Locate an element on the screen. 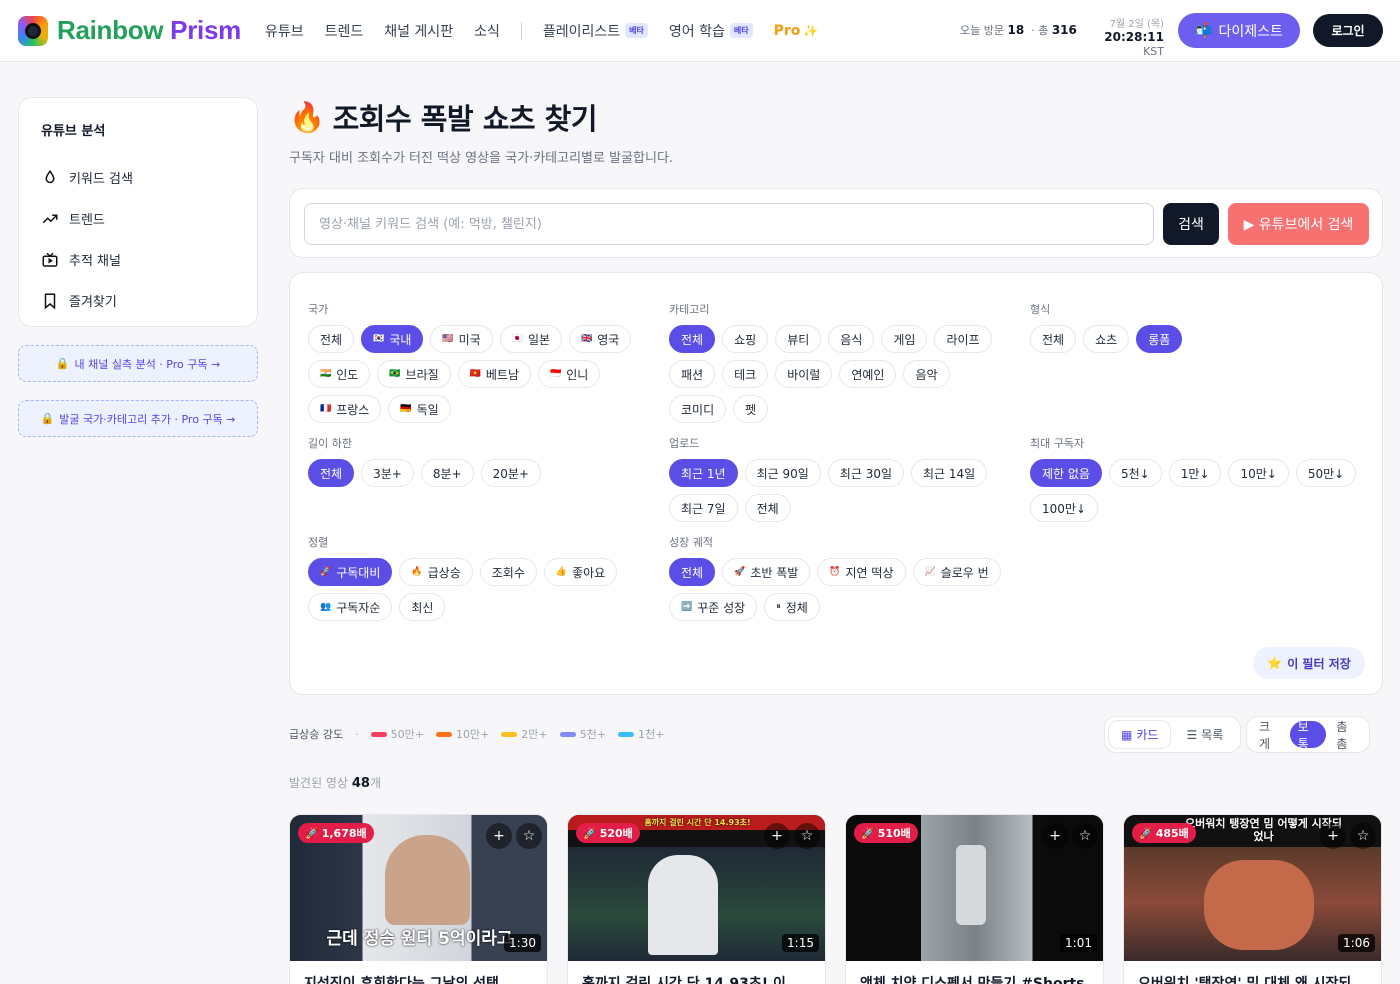 This screenshot has height=984, width=1400. sort-chip: 🔥 급상승 is located at coordinates (436, 572).